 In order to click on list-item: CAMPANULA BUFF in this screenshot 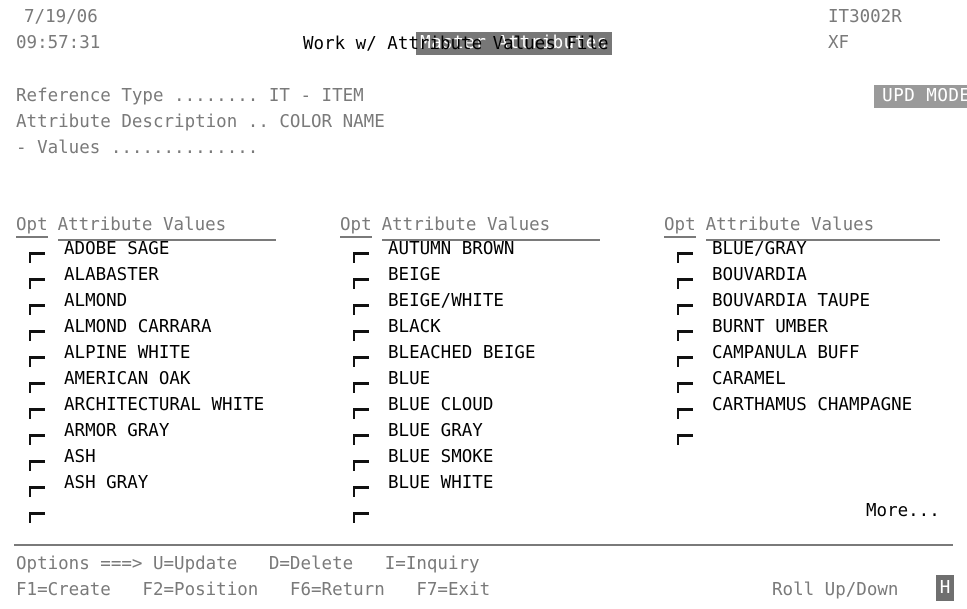, I will do `click(802, 353)`.